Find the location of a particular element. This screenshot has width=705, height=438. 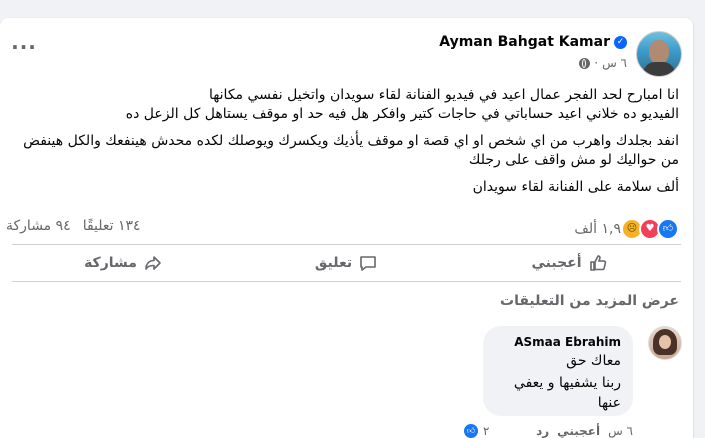

comment-reaction-count: ٢ is located at coordinates (486, 431).